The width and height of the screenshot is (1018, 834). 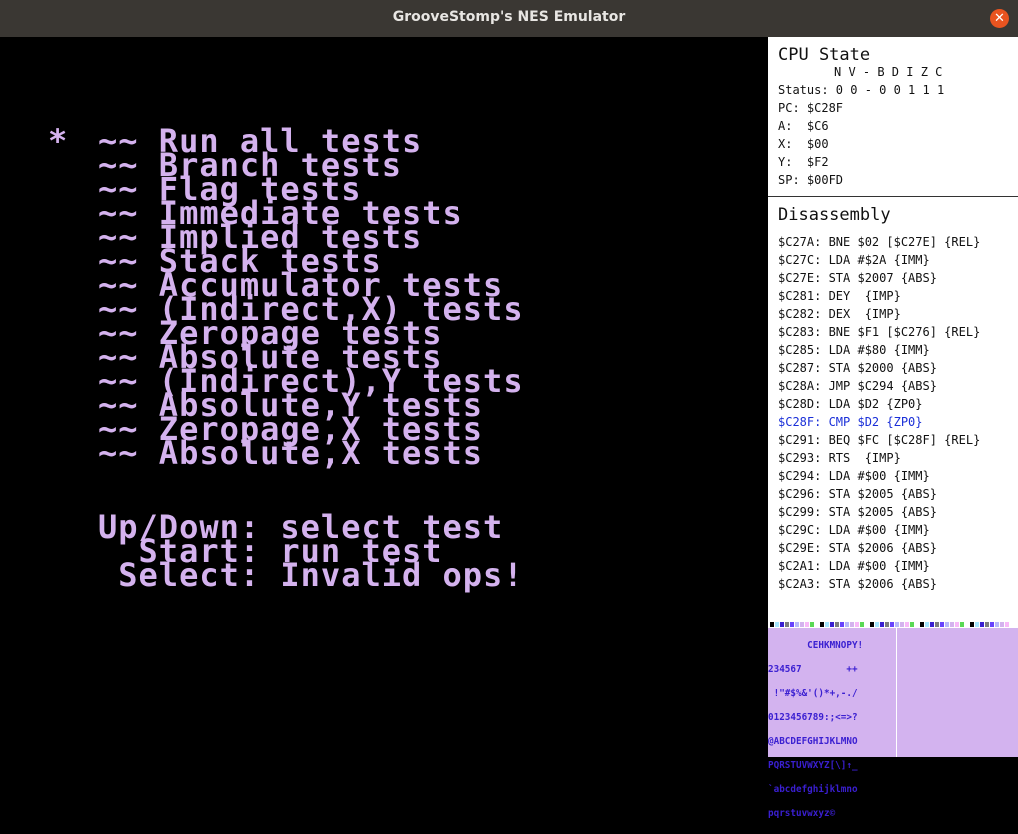 I want to click on disassembly-line: $C291: BEQ $FC [$C28F] {REL}, so click(x=879, y=440).